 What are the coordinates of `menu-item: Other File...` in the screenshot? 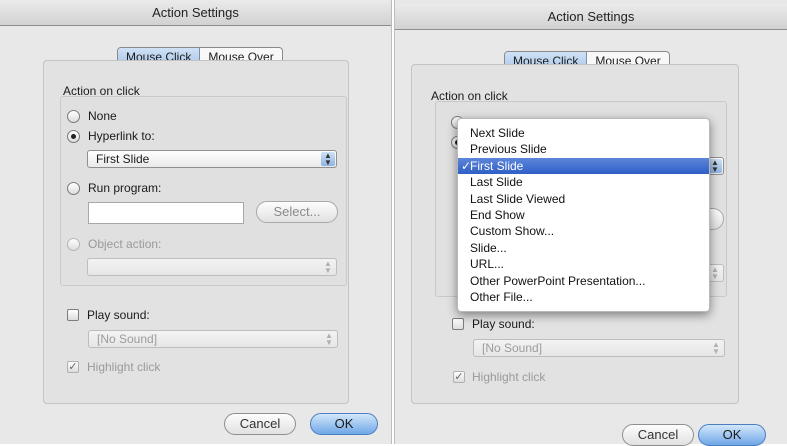 It's located at (583, 297).